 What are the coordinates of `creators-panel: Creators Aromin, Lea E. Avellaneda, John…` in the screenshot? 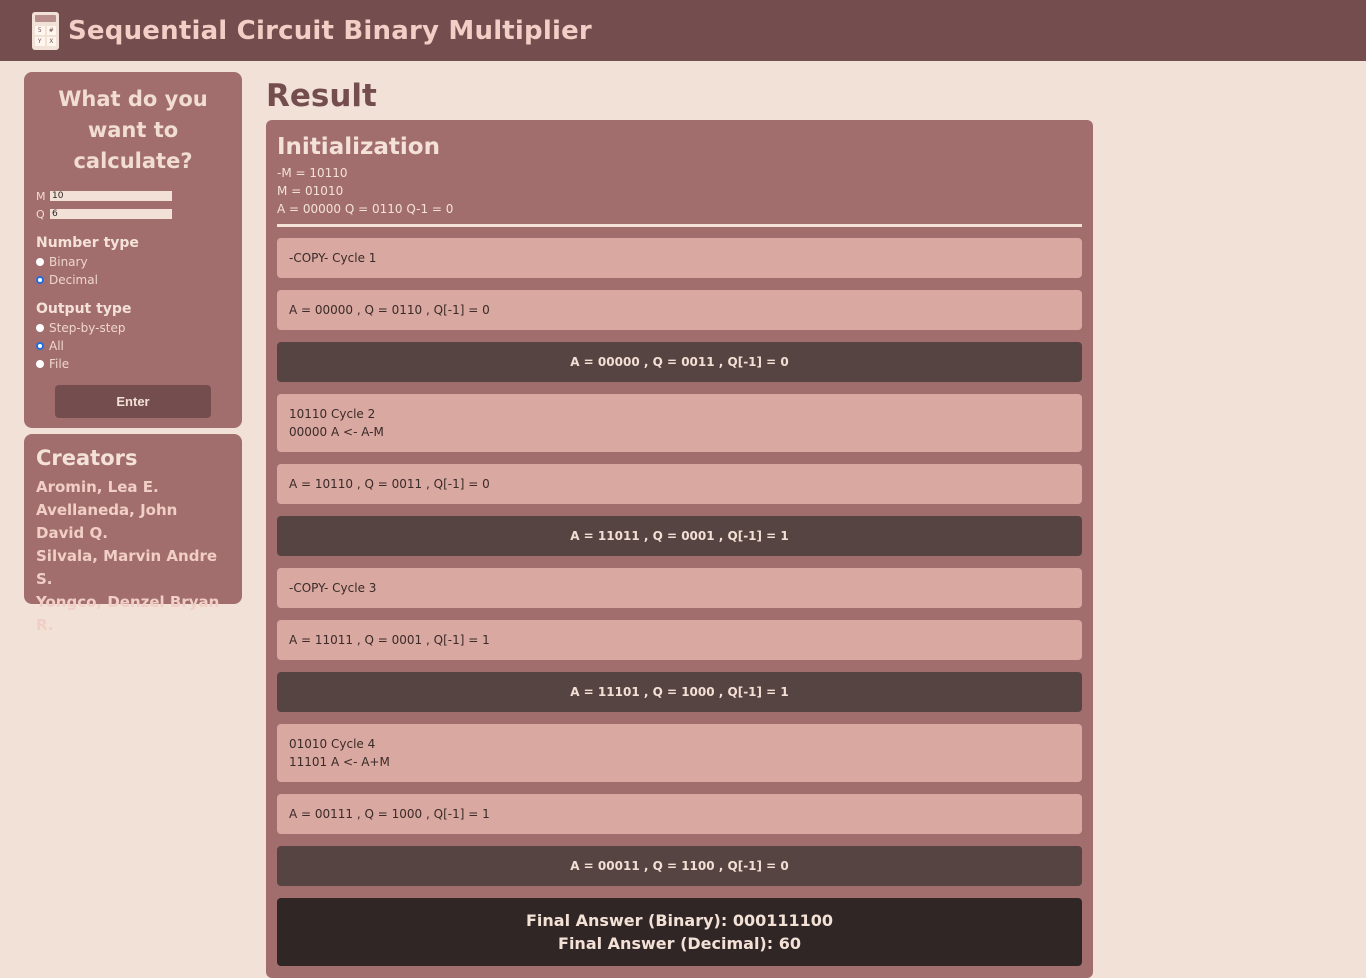 It's located at (133, 534).